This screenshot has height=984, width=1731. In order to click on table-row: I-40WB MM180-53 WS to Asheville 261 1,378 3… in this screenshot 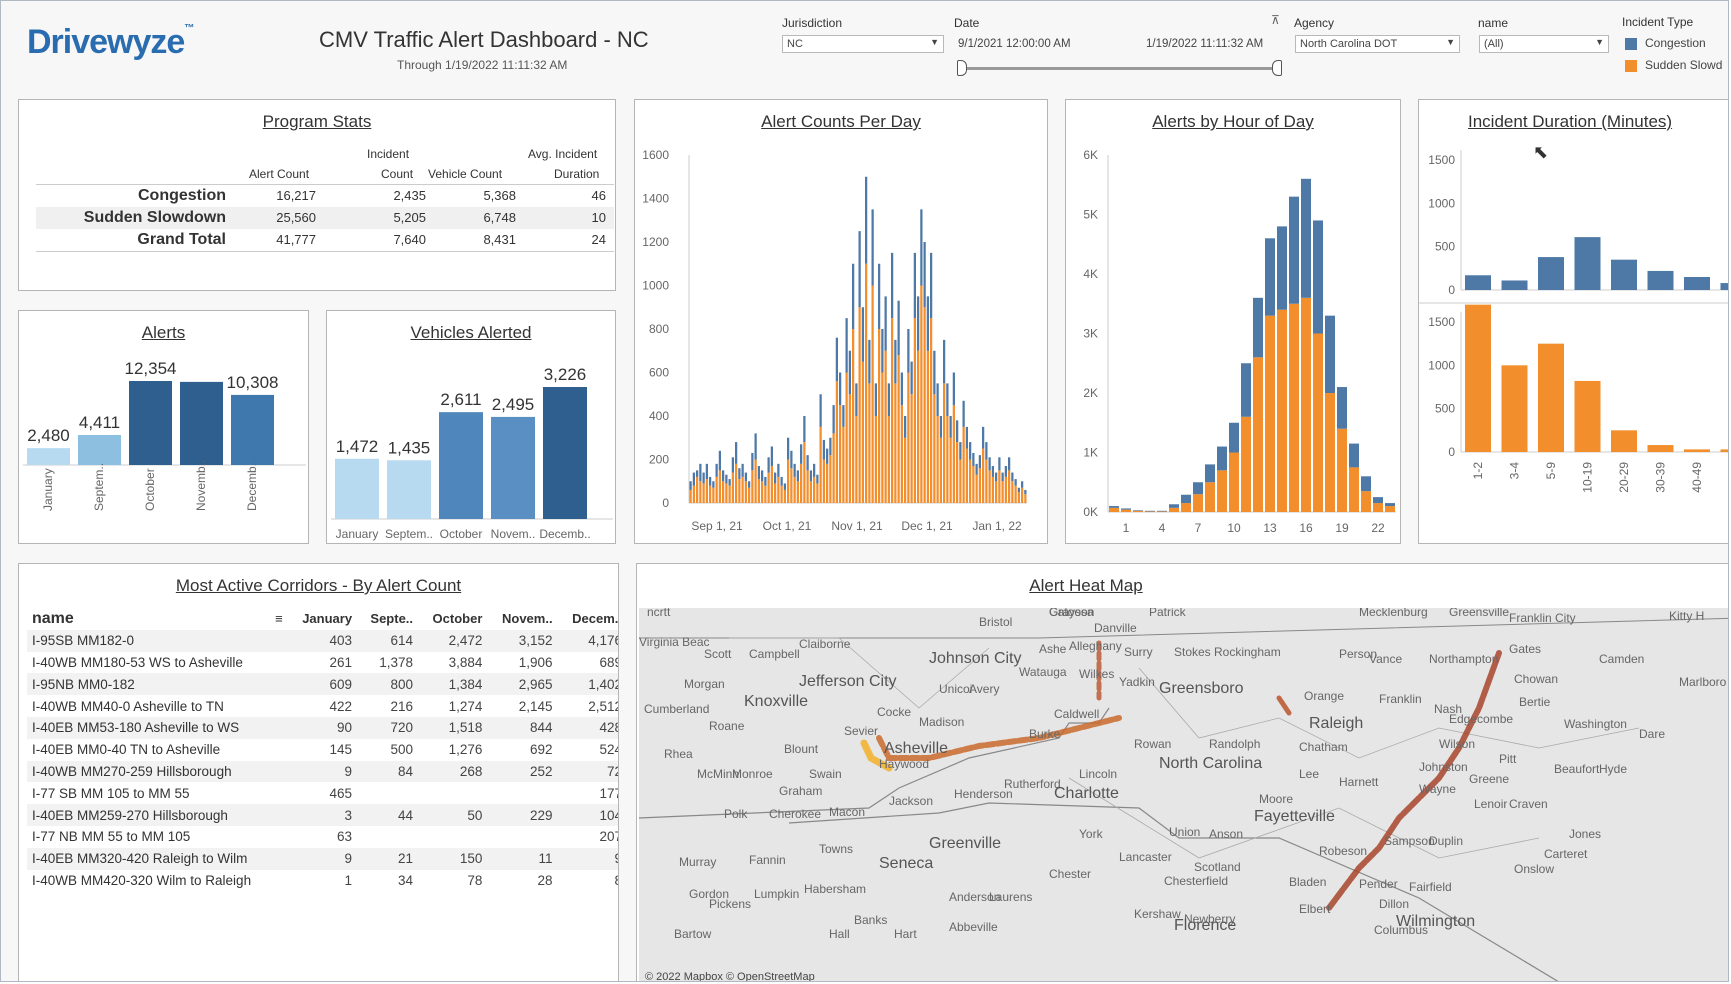, I will do `click(322, 663)`.